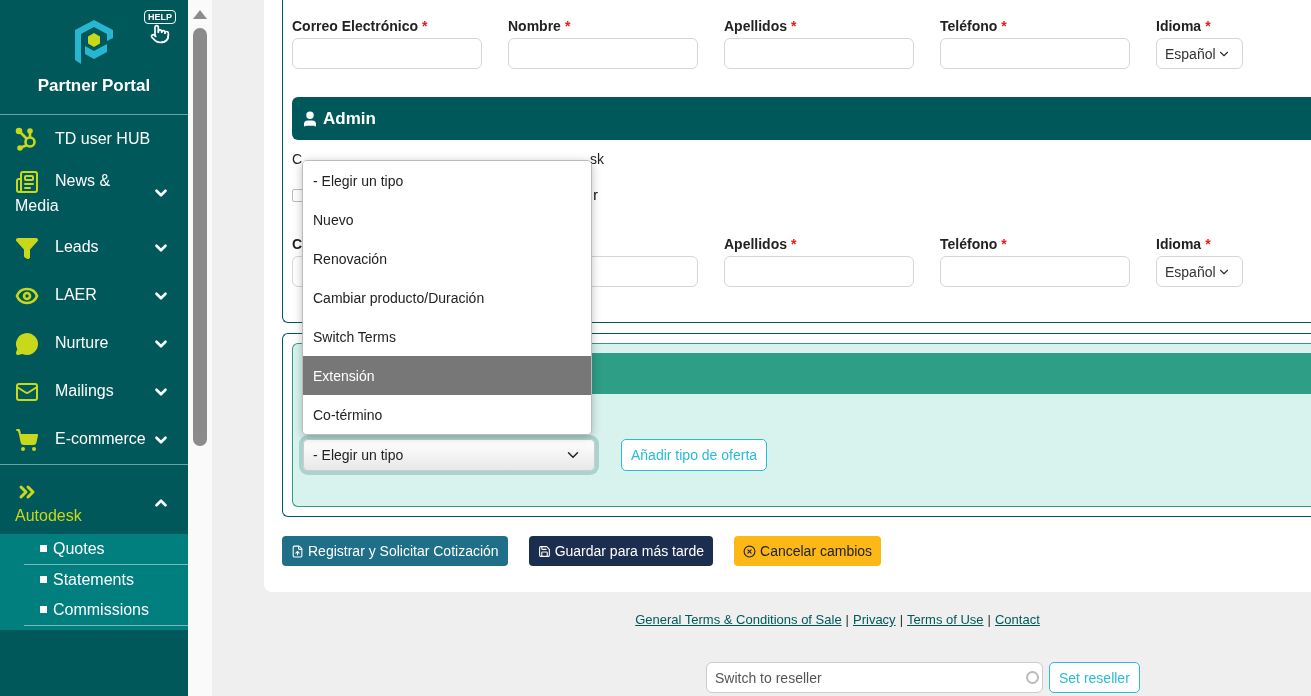 The height and width of the screenshot is (696, 1311). I want to click on footer-link: Privacy, so click(874, 619).